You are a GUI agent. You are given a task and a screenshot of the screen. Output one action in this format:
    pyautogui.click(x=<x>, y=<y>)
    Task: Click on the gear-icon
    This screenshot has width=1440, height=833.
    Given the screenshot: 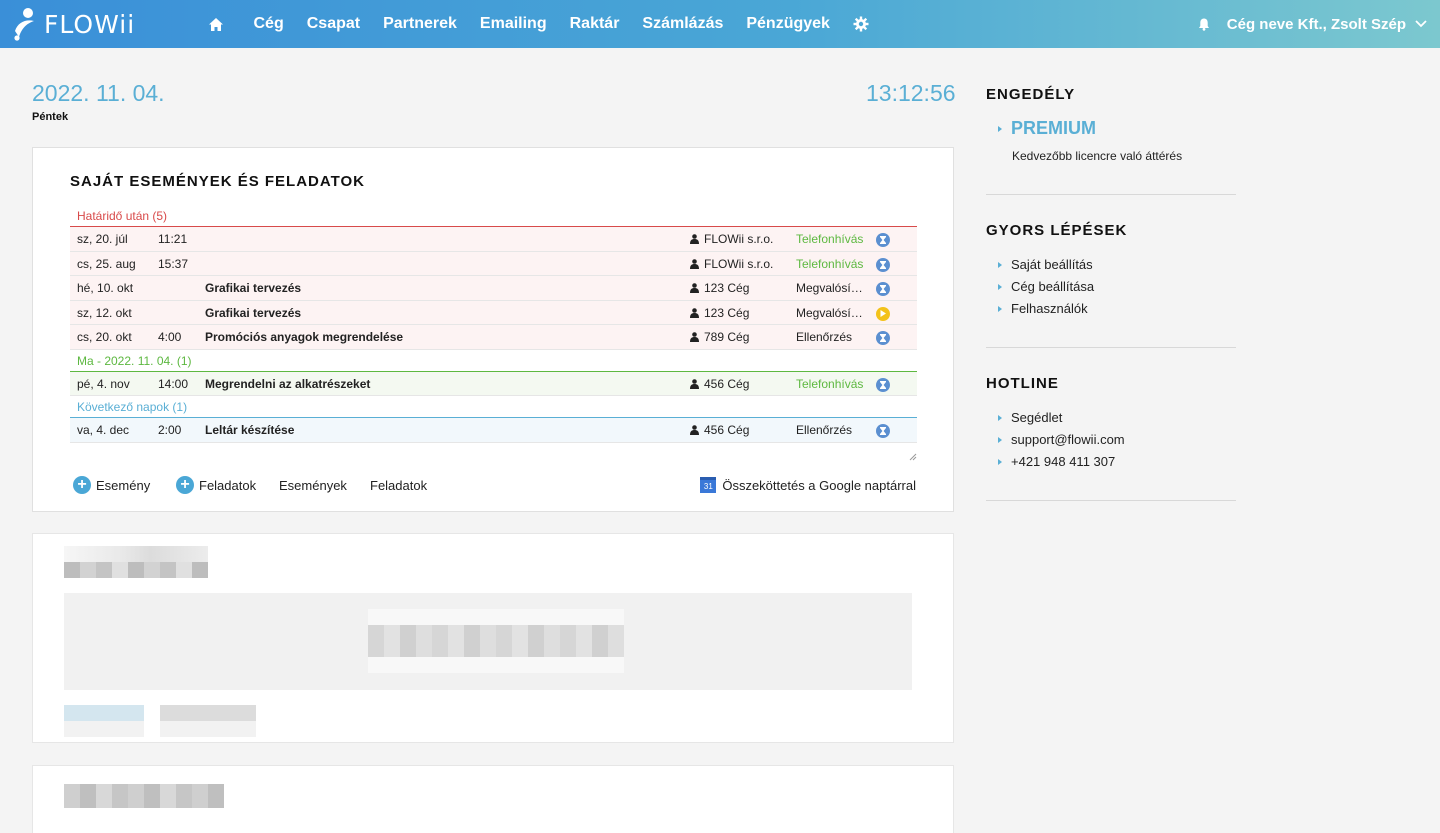 What is the action you would take?
    pyautogui.click(x=861, y=24)
    